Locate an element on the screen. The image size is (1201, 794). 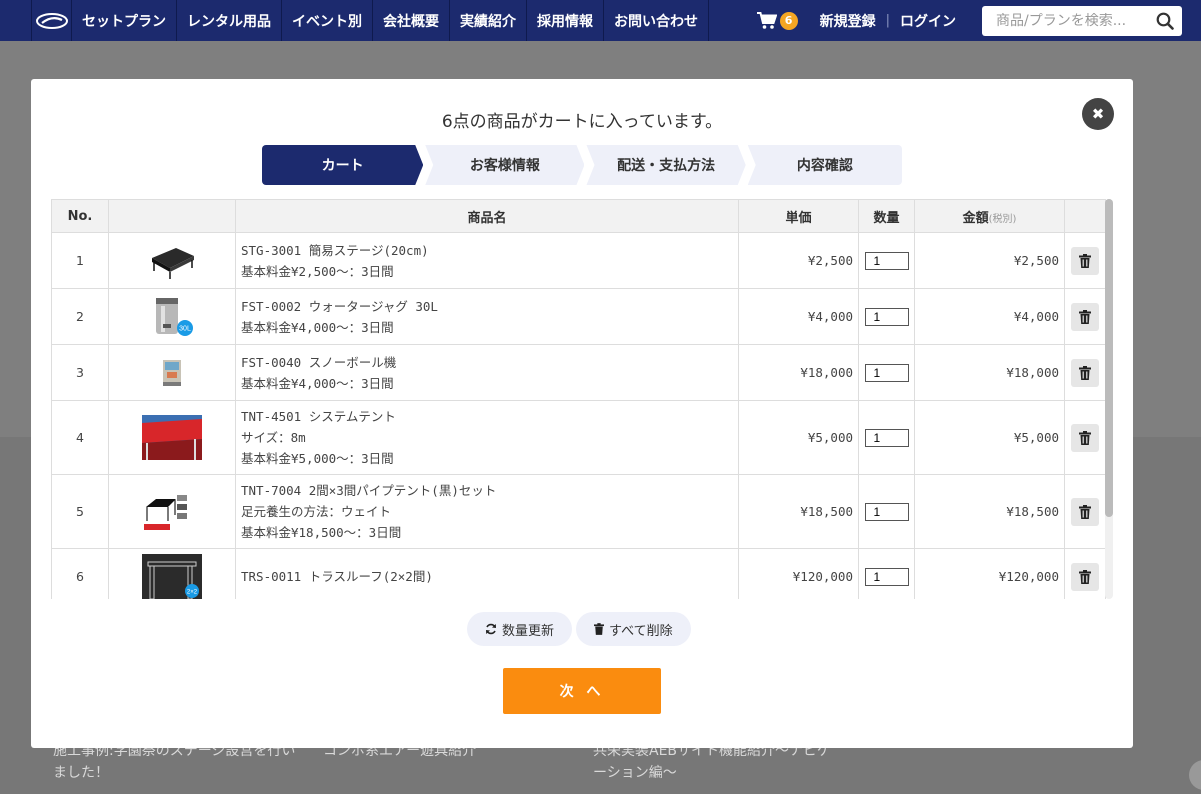
search-icon is located at coordinates (1165, 21).